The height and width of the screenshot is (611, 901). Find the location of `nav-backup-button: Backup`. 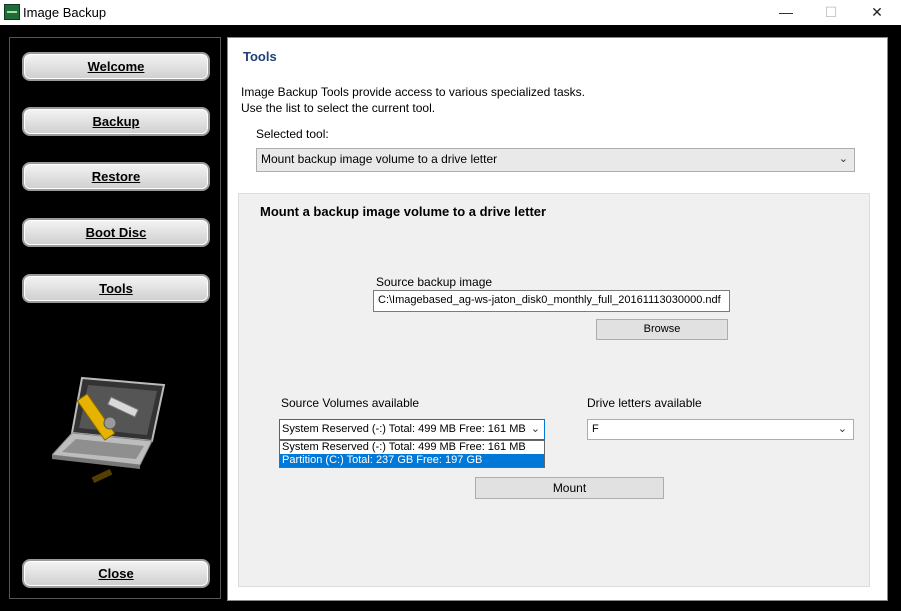

nav-backup-button: Backup is located at coordinates (116, 121).